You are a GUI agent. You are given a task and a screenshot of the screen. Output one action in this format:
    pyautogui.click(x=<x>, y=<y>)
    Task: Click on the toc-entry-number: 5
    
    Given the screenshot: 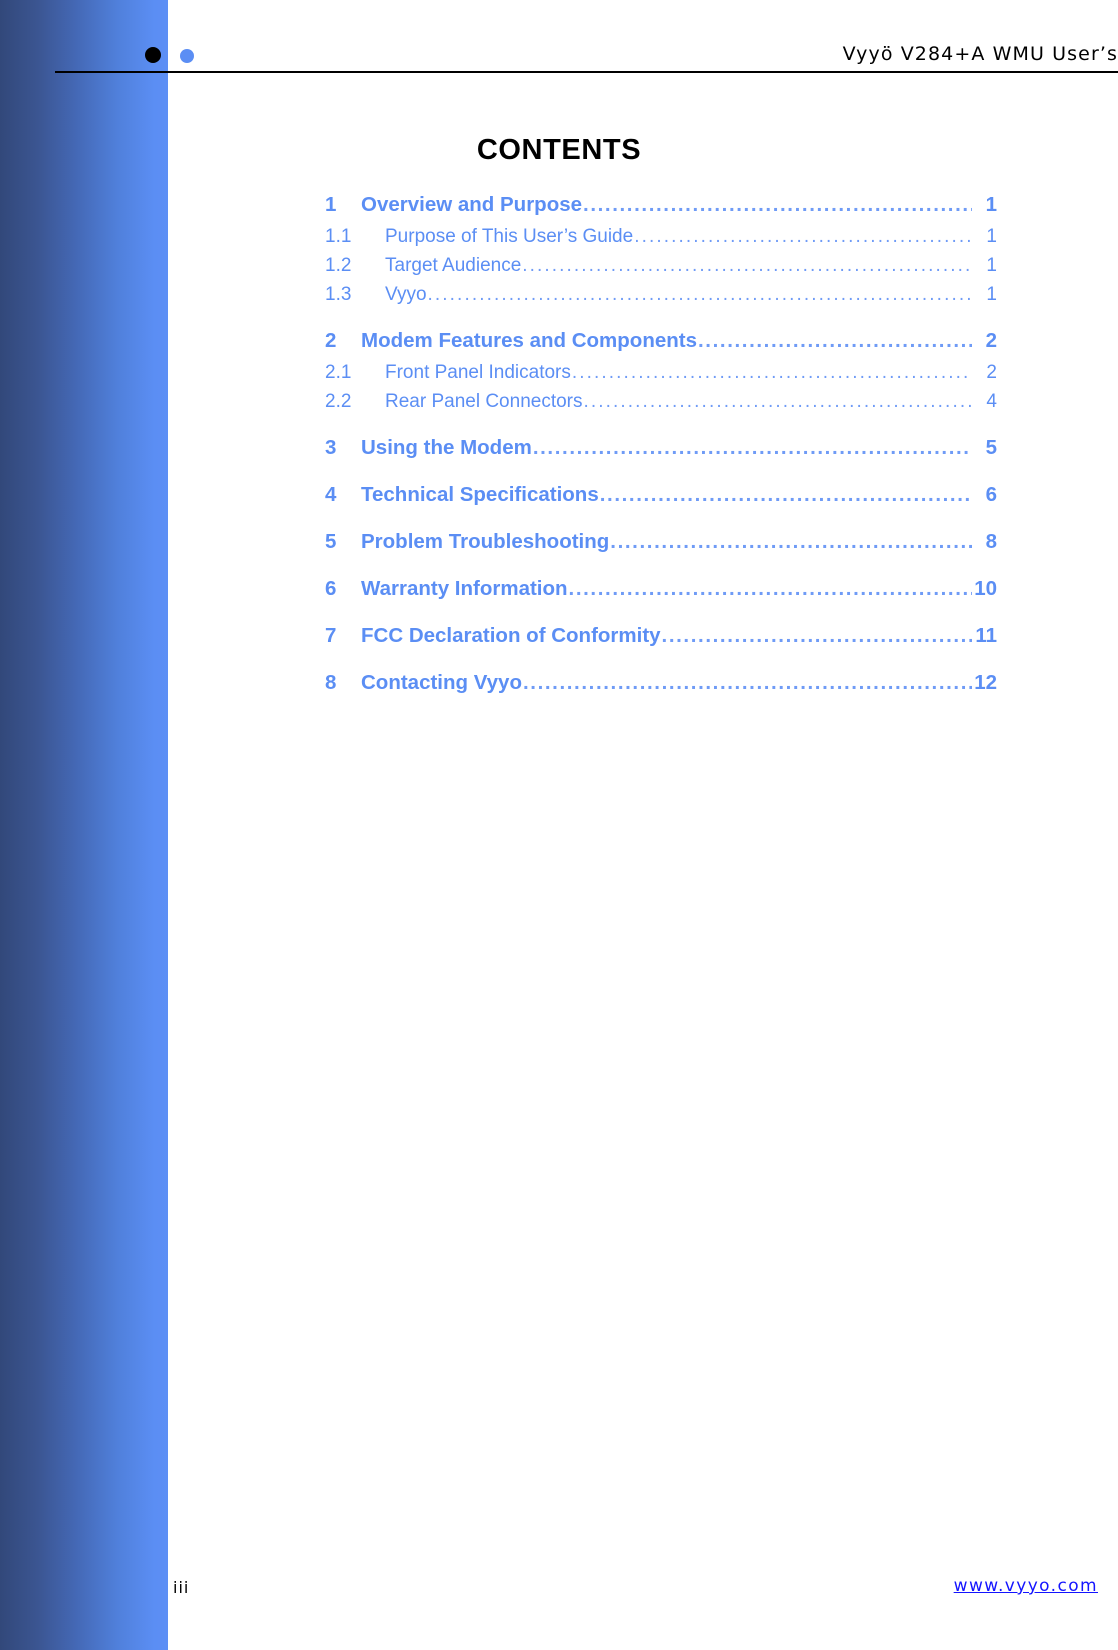 What is the action you would take?
    pyautogui.click(x=331, y=541)
    